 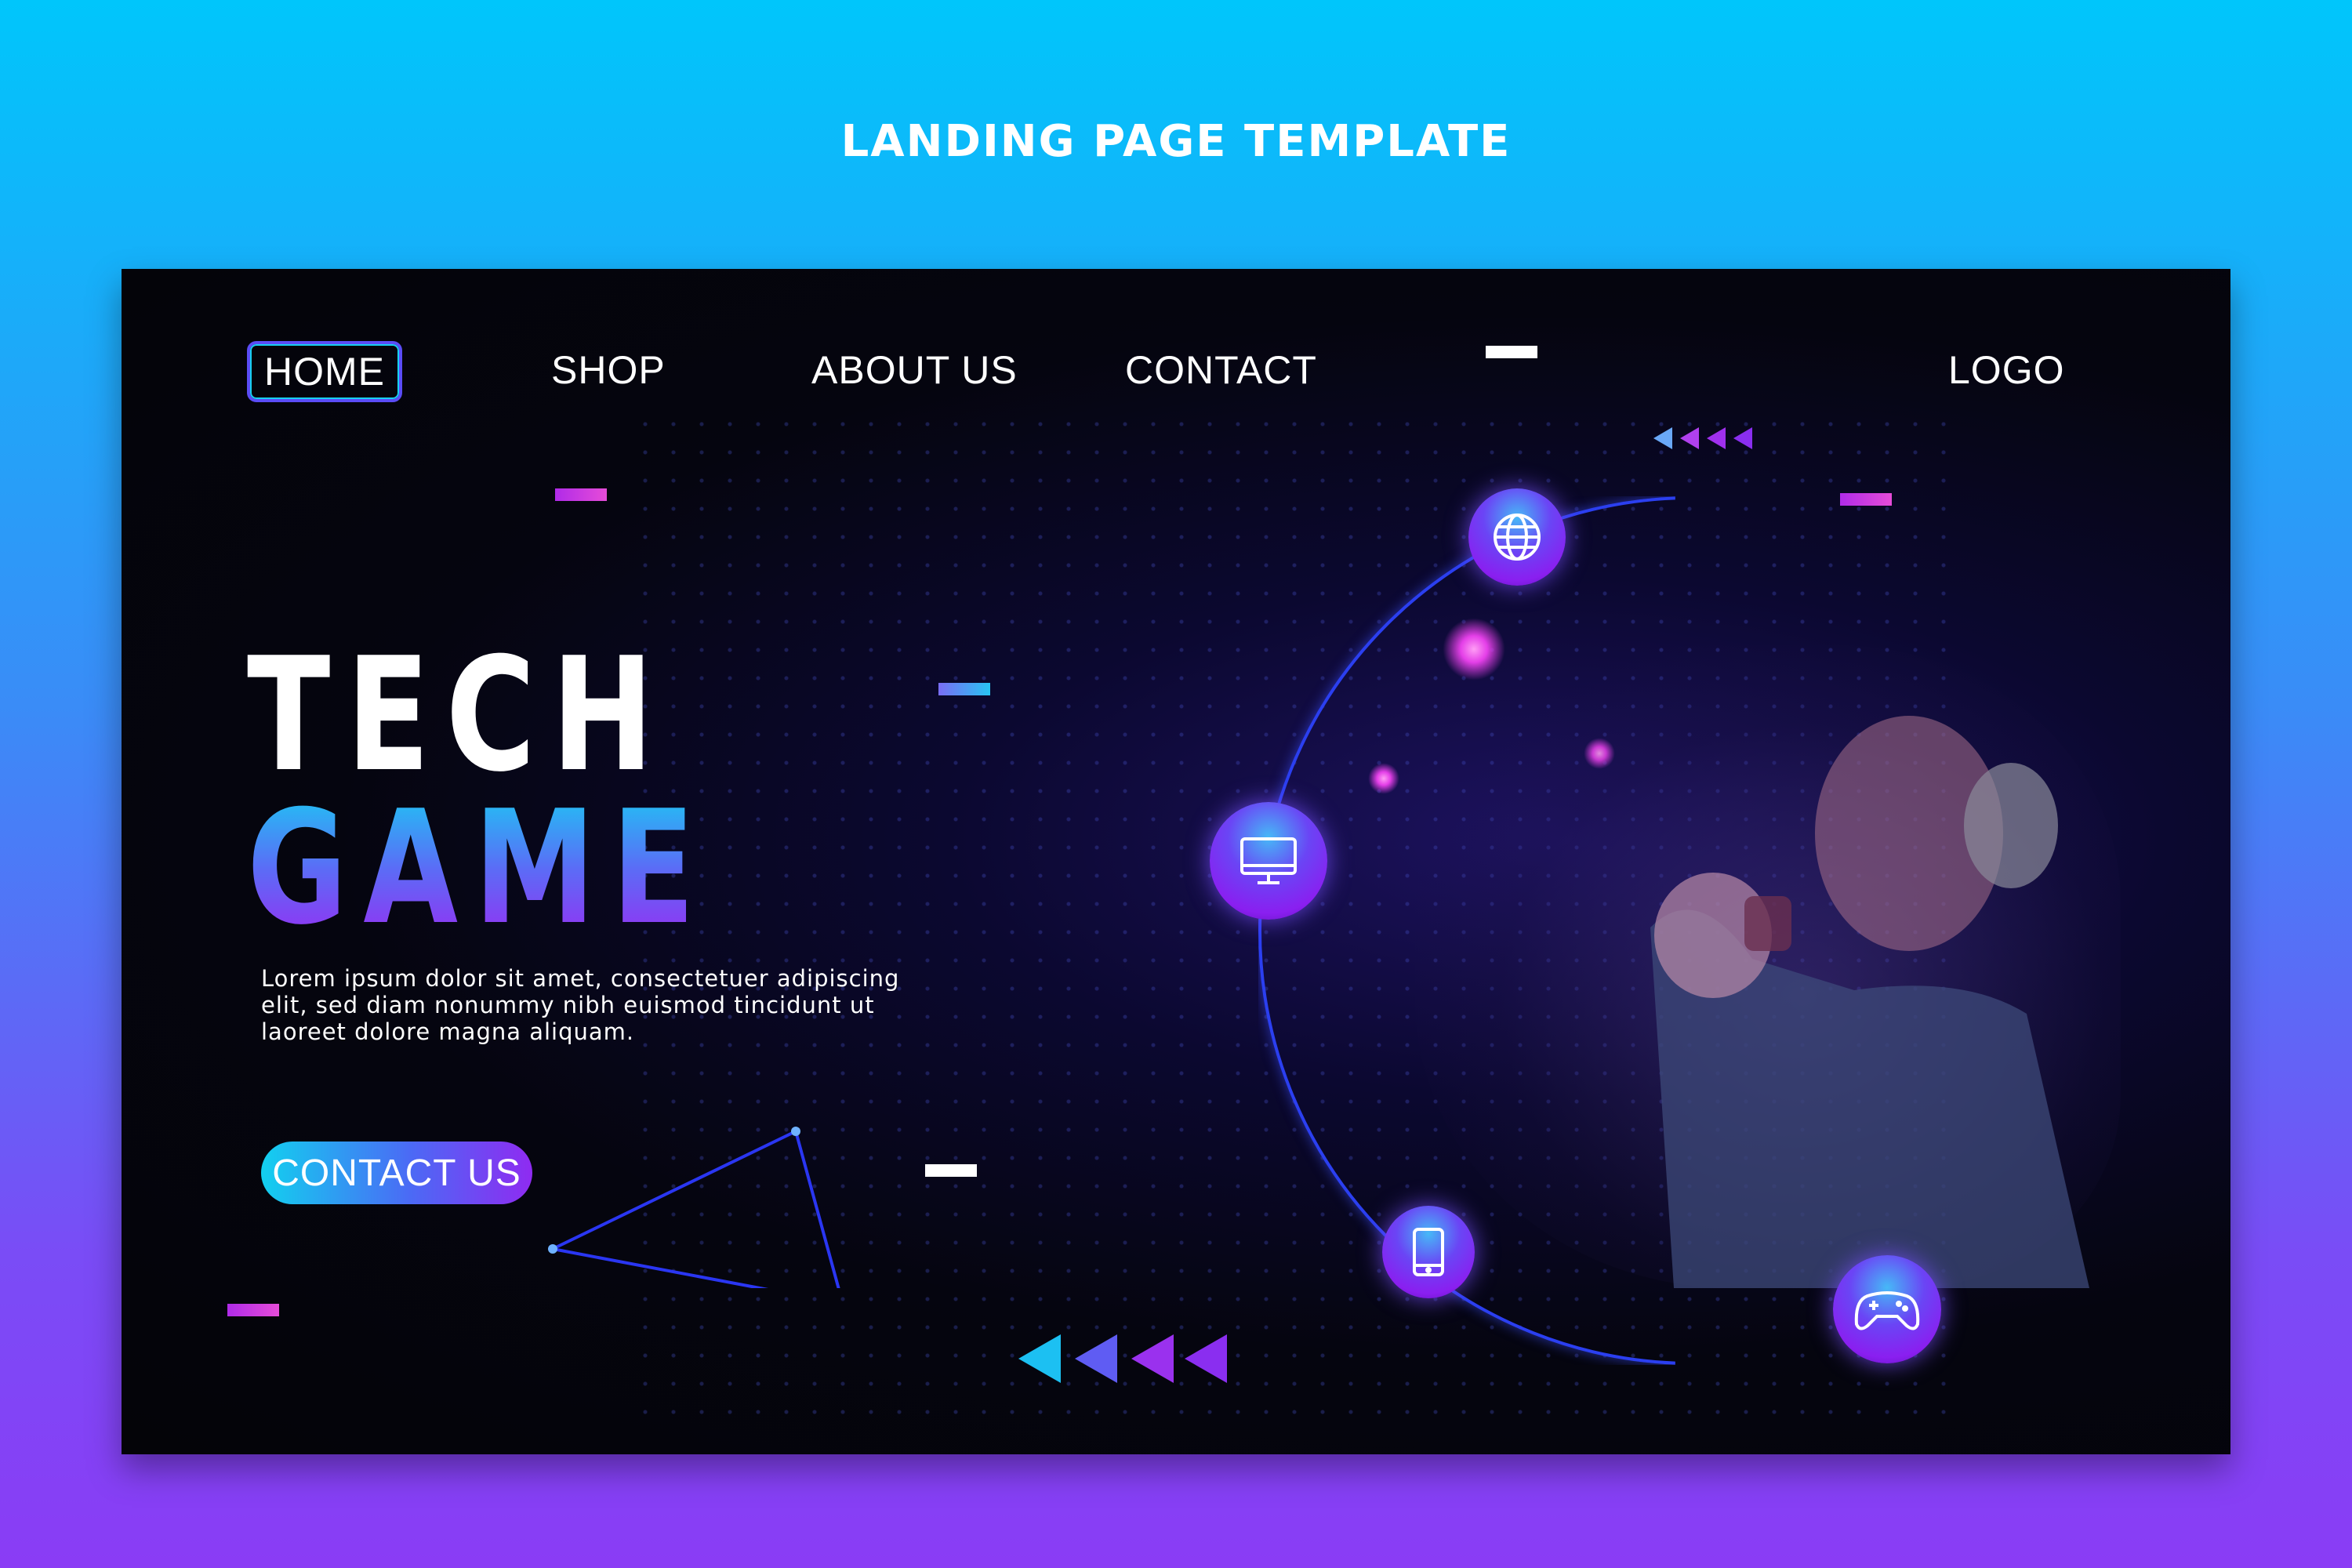 What do you see at coordinates (479, 868) in the screenshot?
I see `hero-title-line2: GAME` at bounding box center [479, 868].